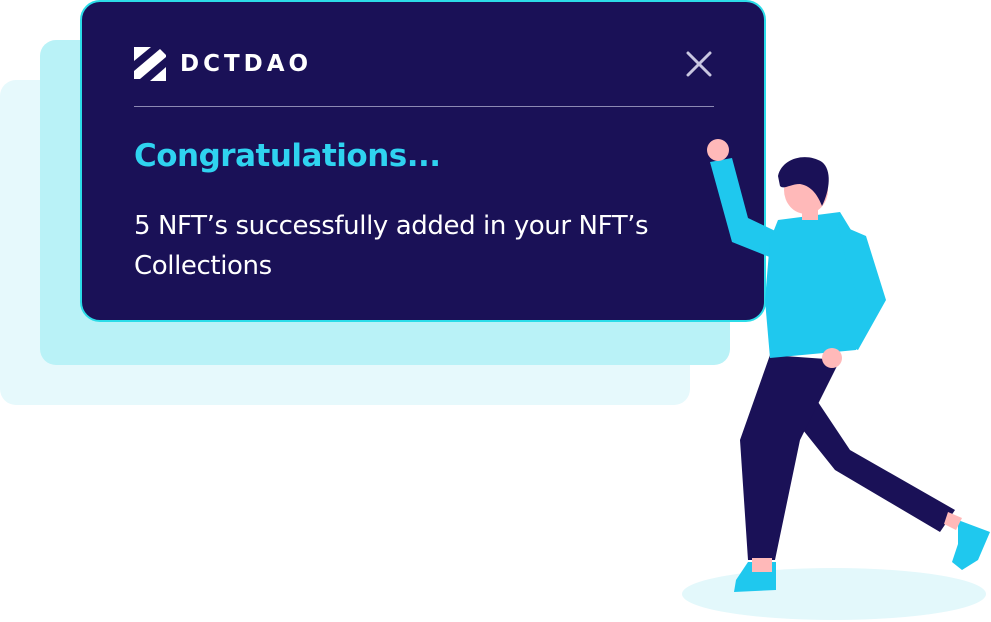  Describe the element at coordinates (834, 594) in the screenshot. I see `ground-shadow` at that location.